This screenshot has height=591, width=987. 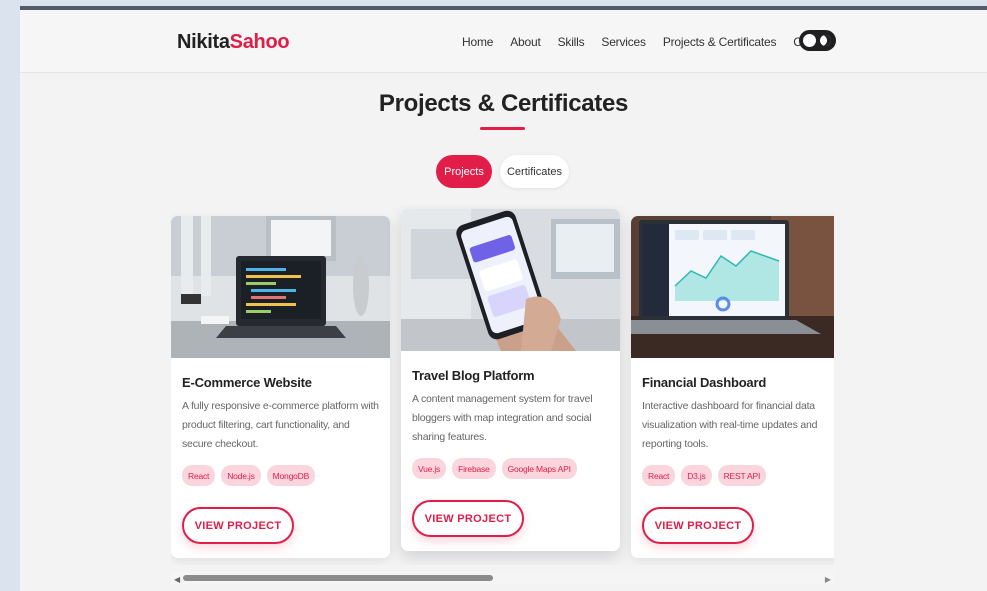 What do you see at coordinates (623, 42) in the screenshot?
I see `nav-item-services: Services` at bounding box center [623, 42].